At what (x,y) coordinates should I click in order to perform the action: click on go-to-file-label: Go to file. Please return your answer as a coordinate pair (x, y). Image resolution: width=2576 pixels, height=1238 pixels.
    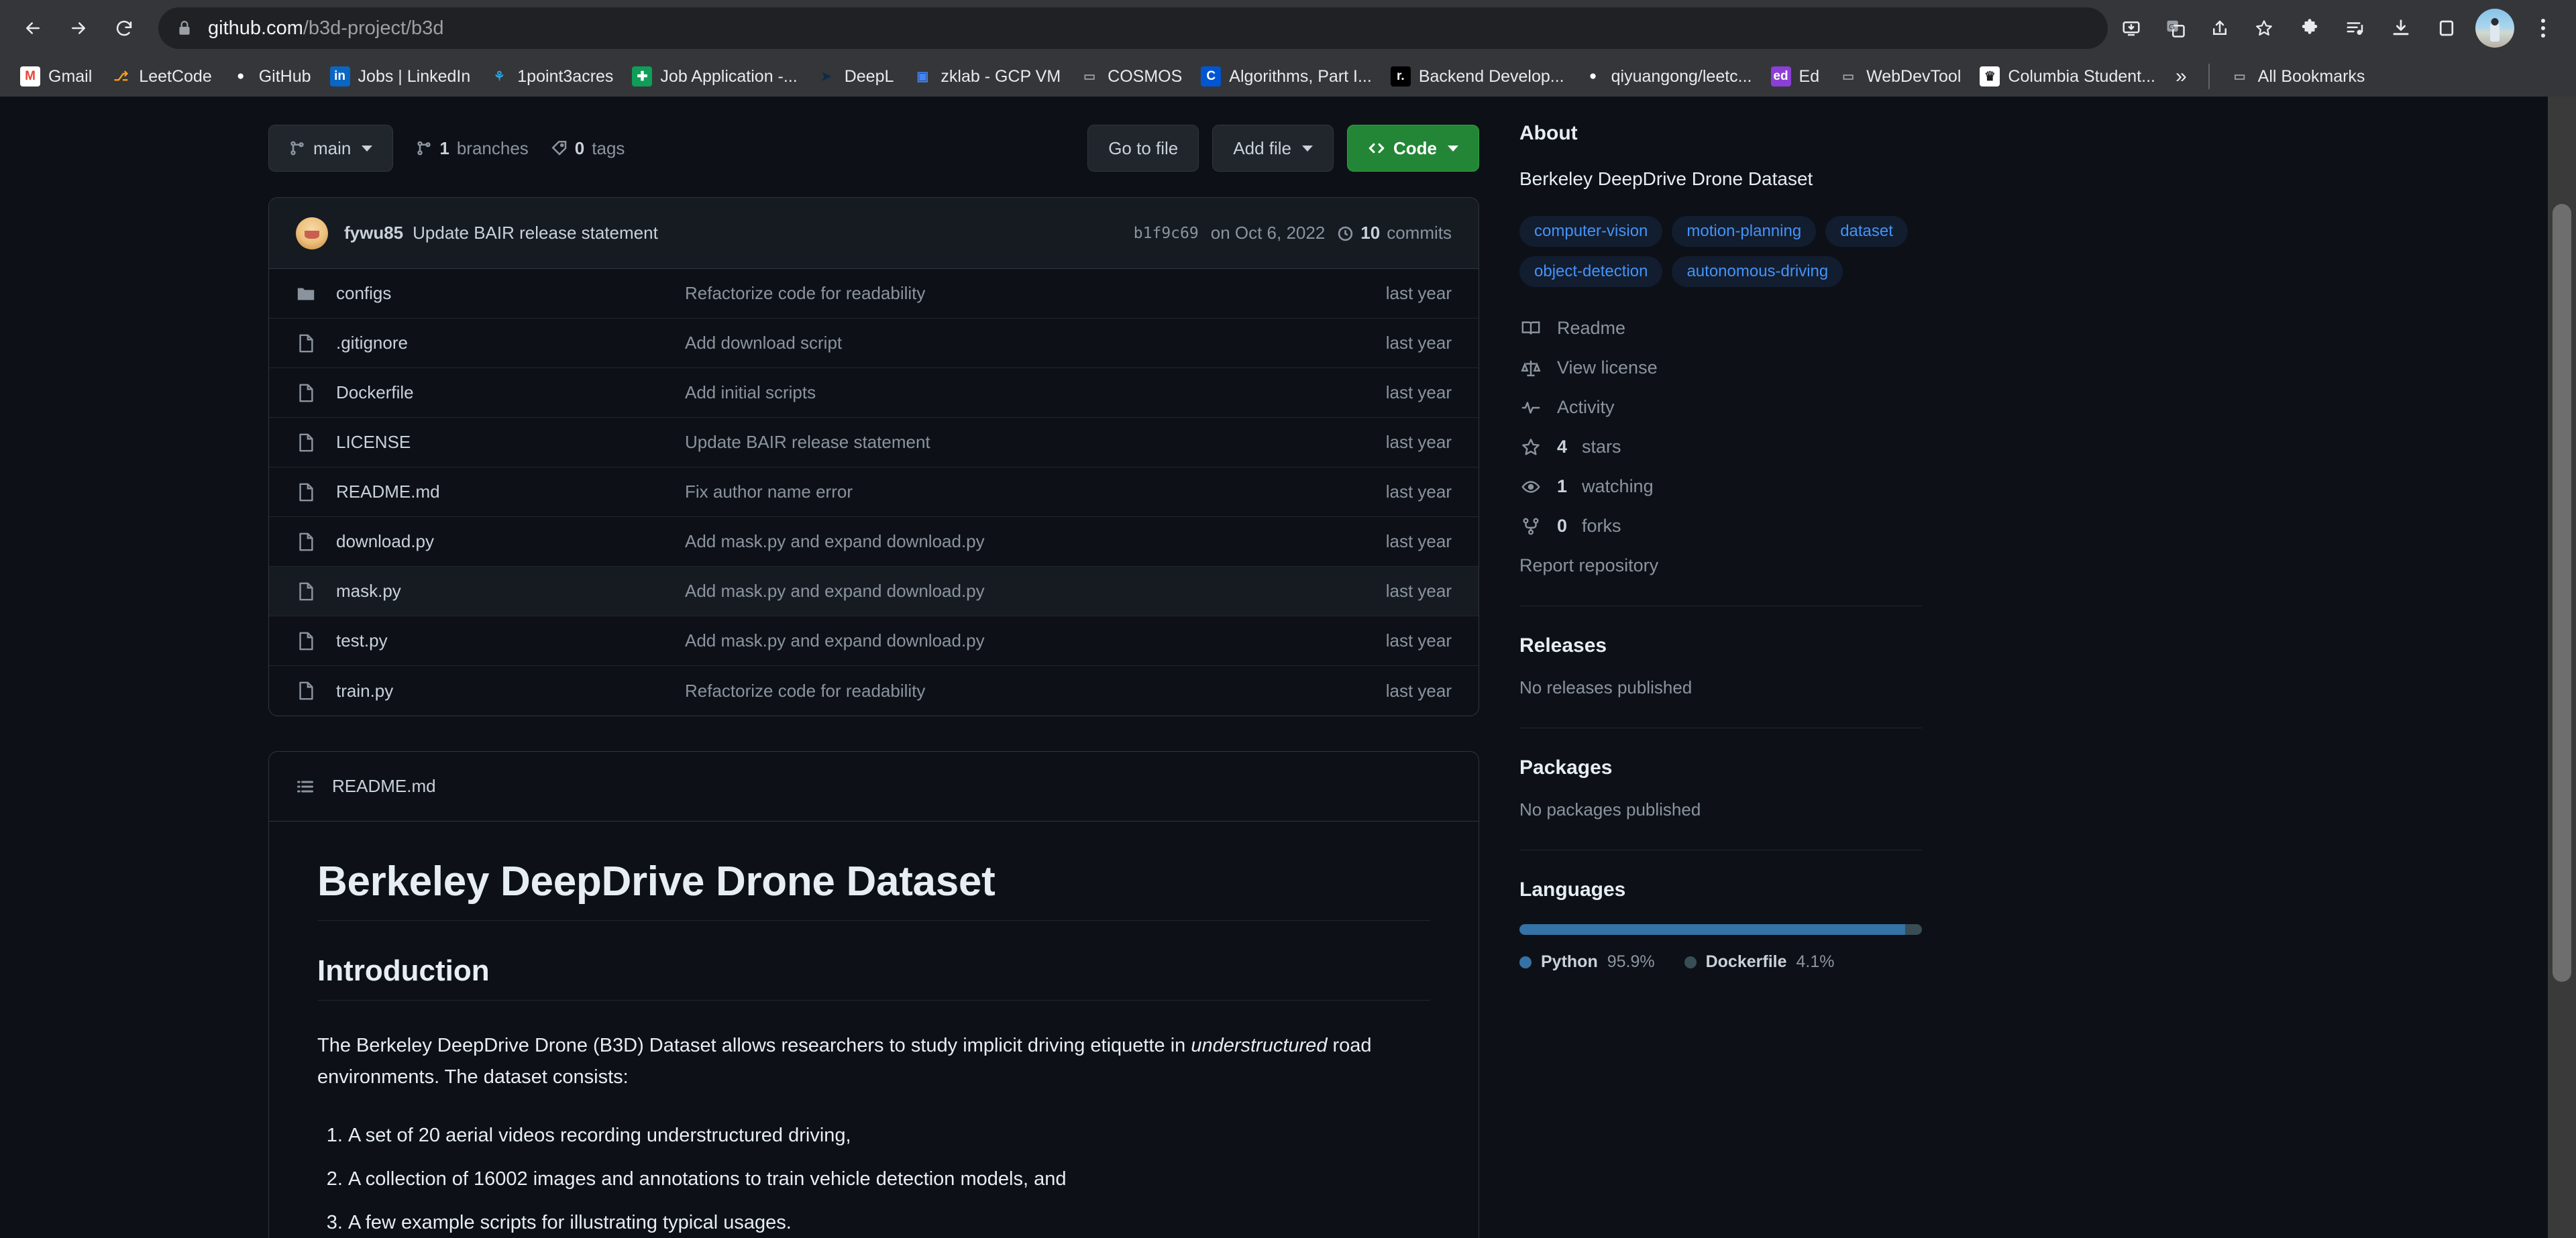
    Looking at the image, I should click on (1143, 147).